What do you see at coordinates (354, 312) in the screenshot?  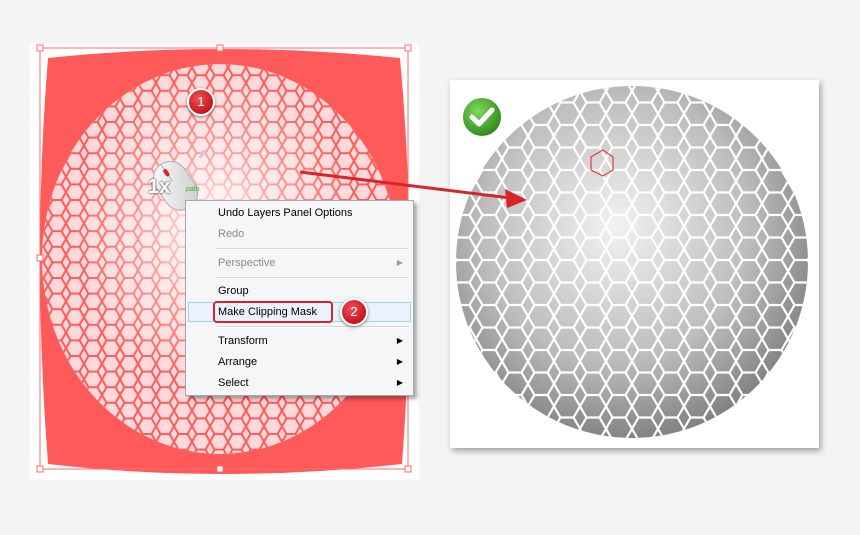 I see `step-2-badge: 2` at bounding box center [354, 312].